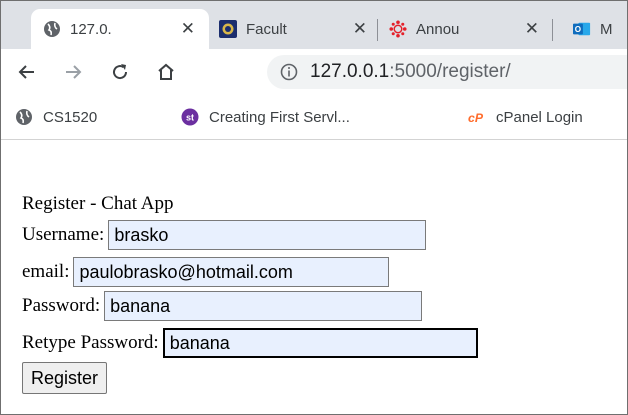  I want to click on tab-strip: 127.0. ✕ Facult ✕ Annou ✕ O M, so click(314, 25).